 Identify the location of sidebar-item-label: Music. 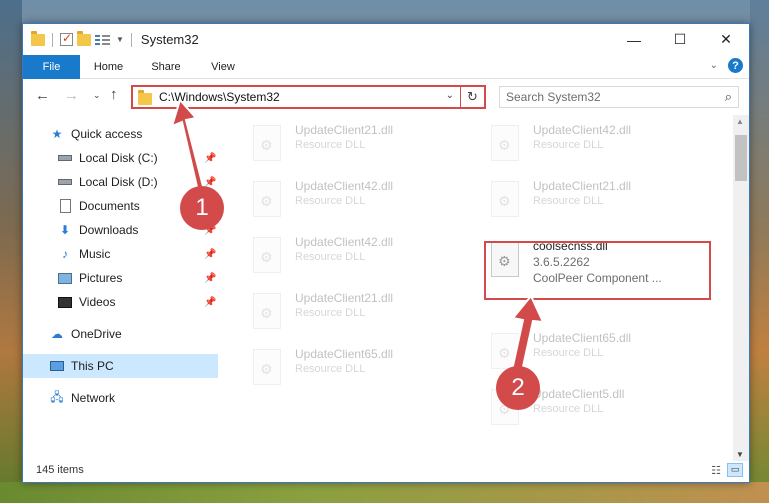
(95, 254).